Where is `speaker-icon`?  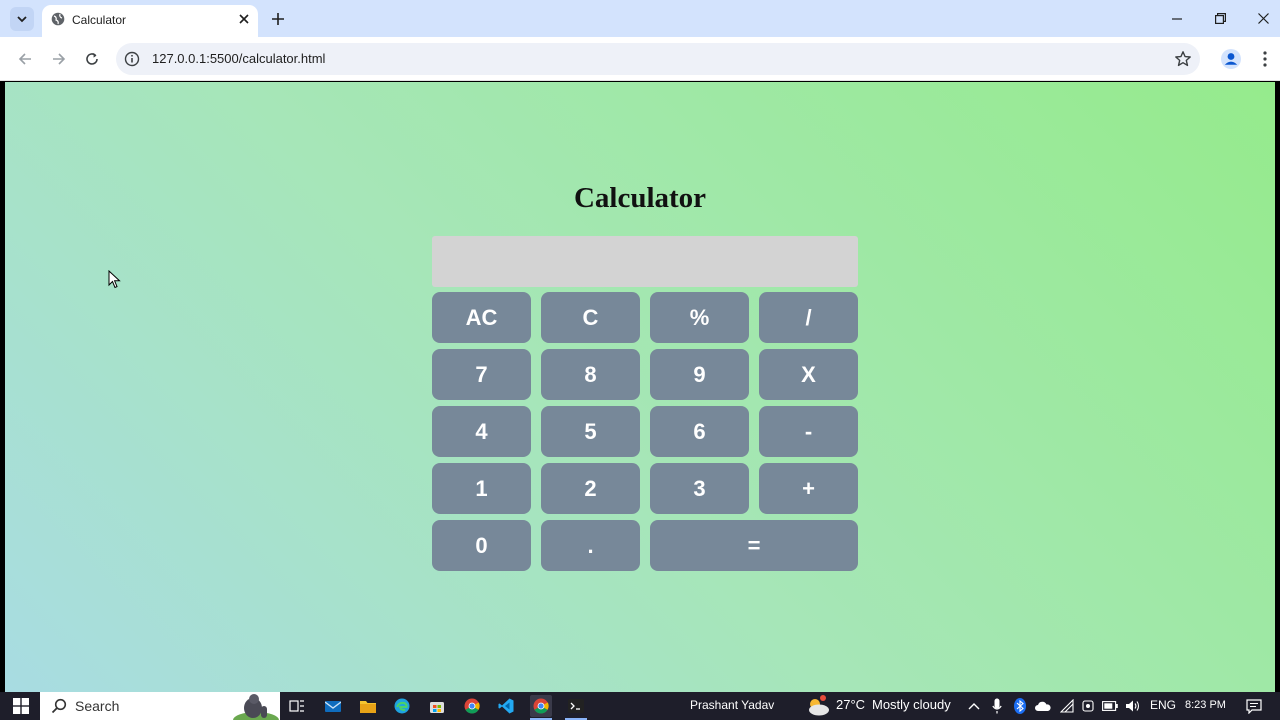
speaker-icon is located at coordinates (1133, 706).